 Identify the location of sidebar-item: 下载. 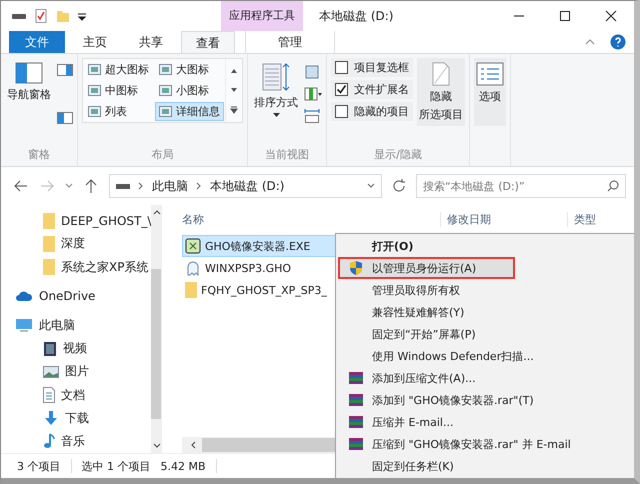
(76, 418).